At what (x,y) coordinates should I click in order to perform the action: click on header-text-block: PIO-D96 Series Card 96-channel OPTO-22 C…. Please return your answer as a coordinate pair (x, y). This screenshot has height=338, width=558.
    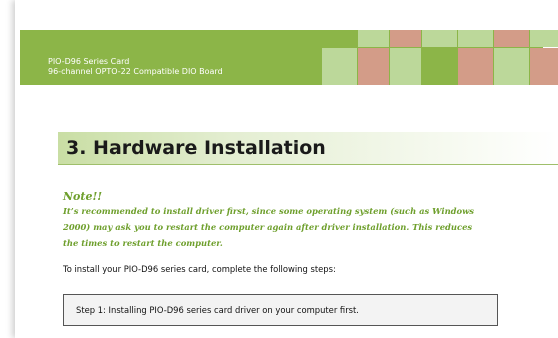
    Looking at the image, I should click on (135, 67).